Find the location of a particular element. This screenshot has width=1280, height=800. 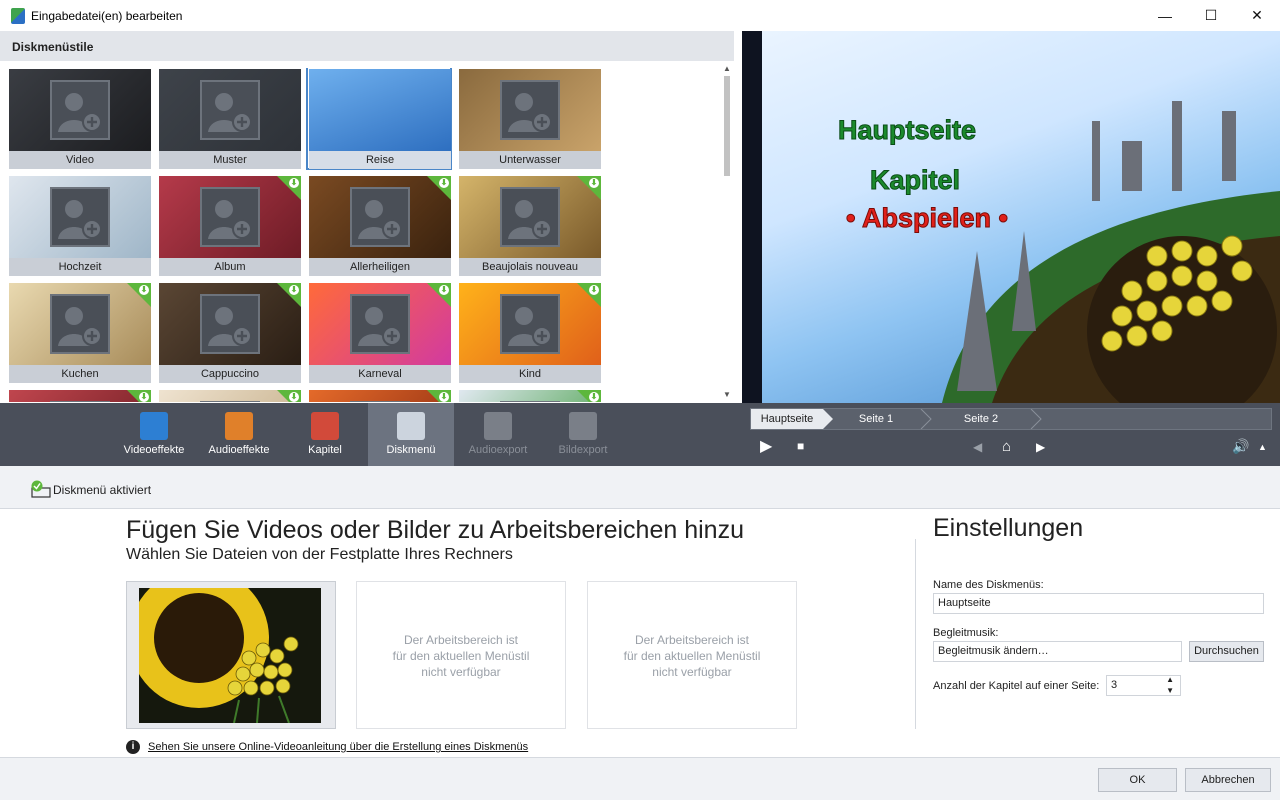

toolbar-button-label: Videoeffekte is located at coordinates (154, 450).